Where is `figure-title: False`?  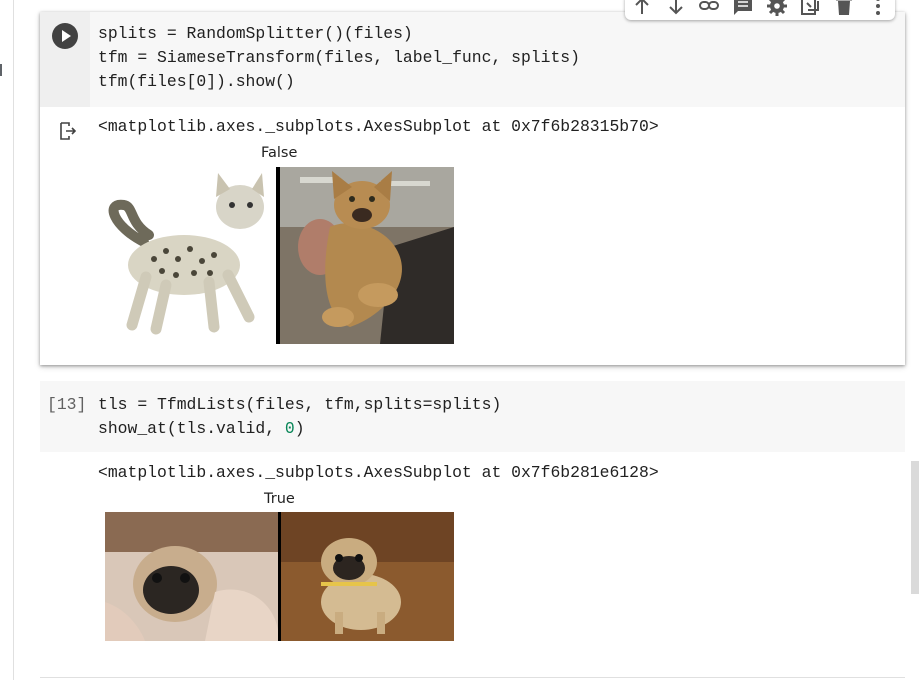 figure-title: False is located at coordinates (279, 153).